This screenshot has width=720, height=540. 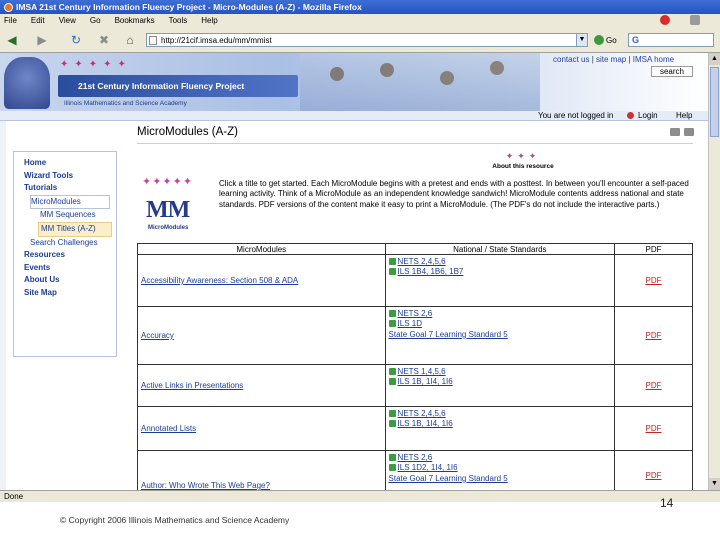 What do you see at coordinates (675, 132) in the screenshot?
I see `print-icon` at bounding box center [675, 132].